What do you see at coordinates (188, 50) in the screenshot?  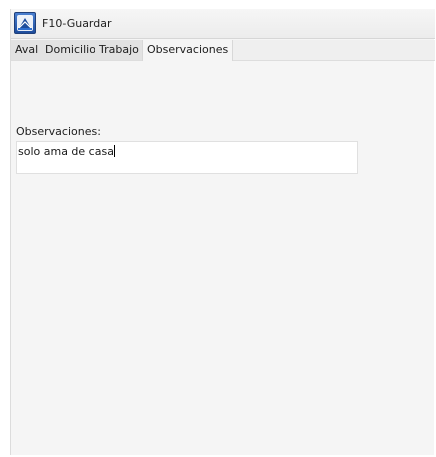 I see `tab-observaciones: Observaciones` at bounding box center [188, 50].